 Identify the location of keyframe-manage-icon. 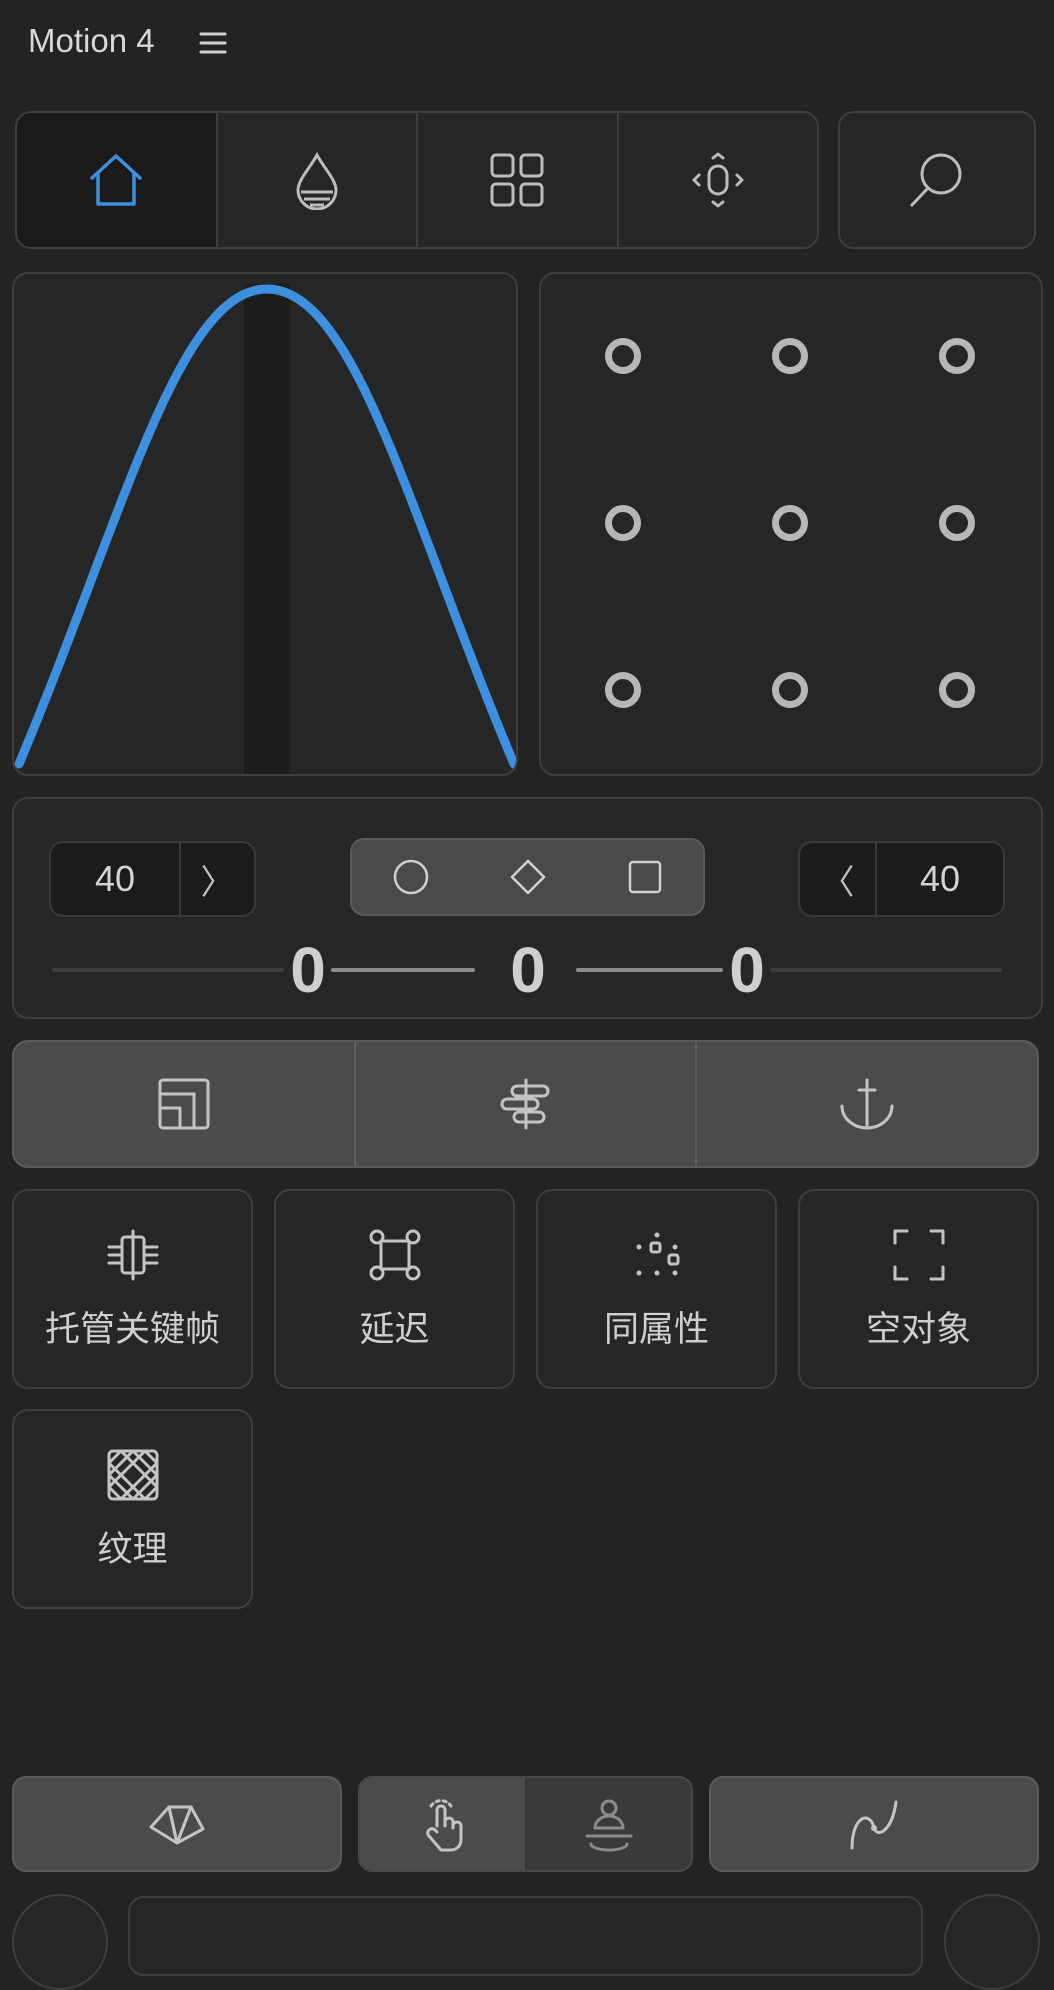
(132, 1254).